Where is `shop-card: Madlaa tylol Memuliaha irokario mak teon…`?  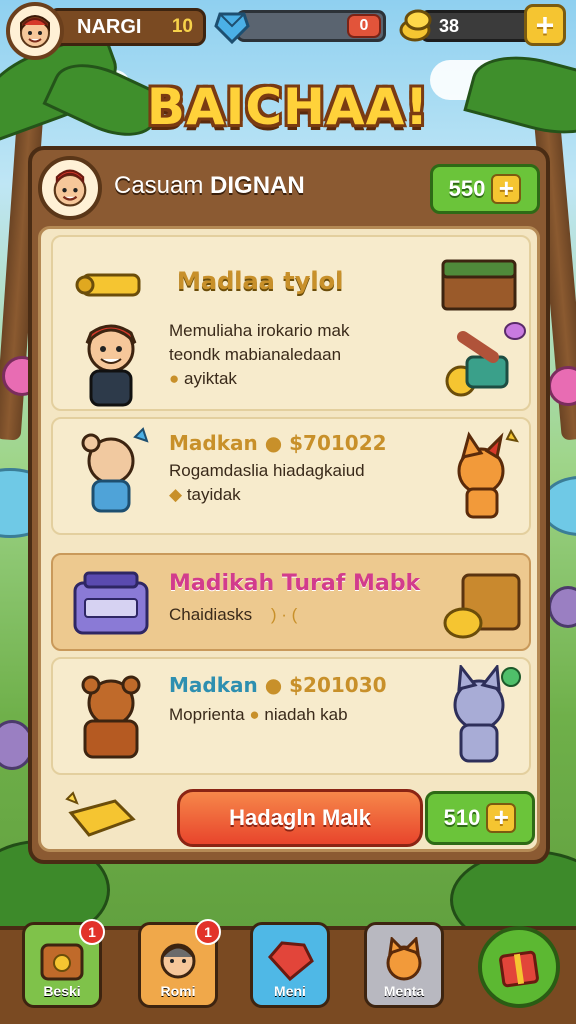 shop-card: Madlaa tylol Memuliaha irokario mak teon… is located at coordinates (291, 323).